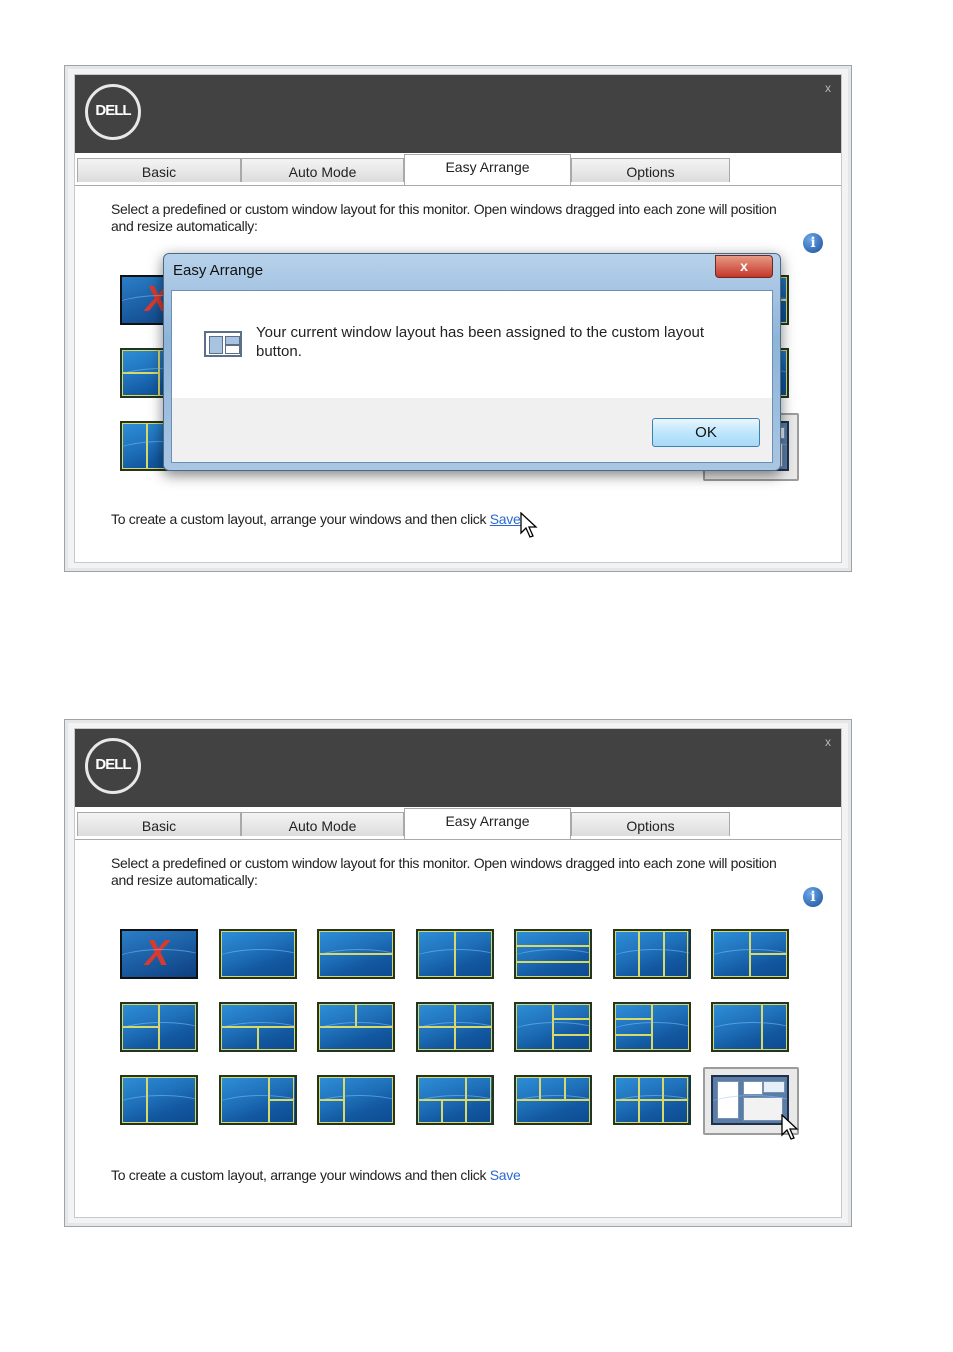 Image resolution: width=953 pixels, height=1352 pixels. Describe the element at coordinates (223, 344) in the screenshot. I see `custom-layout-icon` at that location.